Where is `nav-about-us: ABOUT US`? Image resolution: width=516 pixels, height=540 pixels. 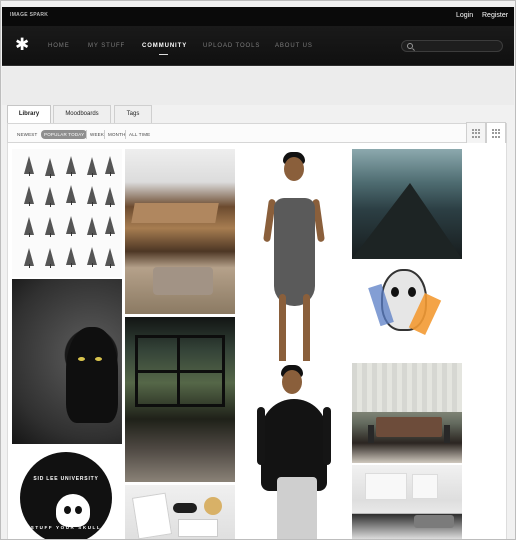 nav-about-us: ABOUT US is located at coordinates (294, 46).